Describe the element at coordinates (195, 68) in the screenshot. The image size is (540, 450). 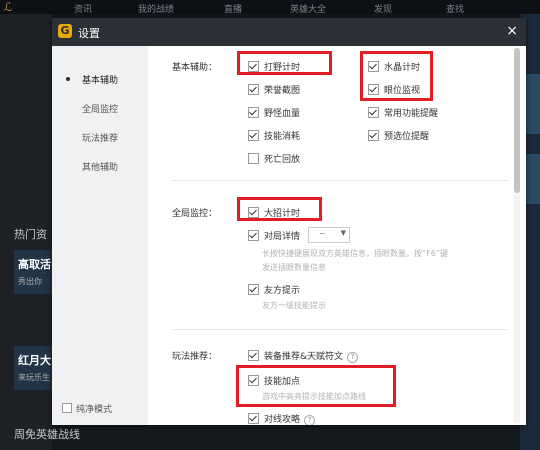
I see `section-label-basic: 基本辅助：` at that location.